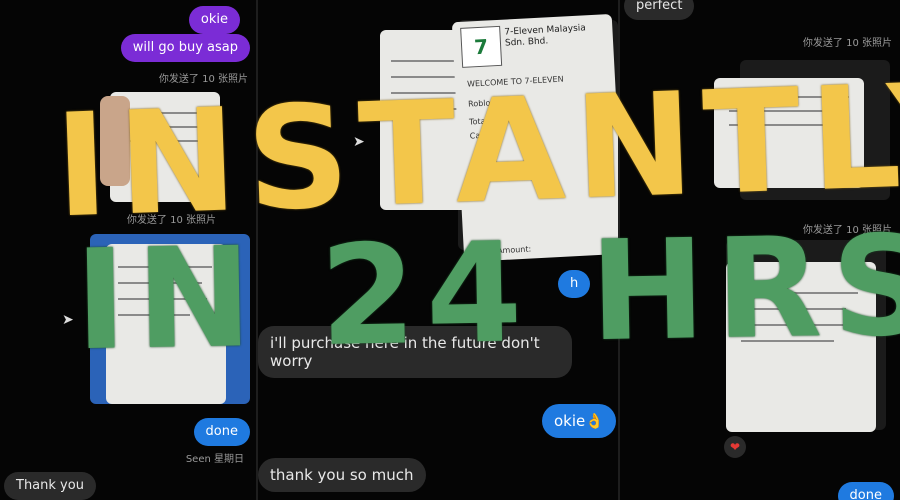 The image size is (900, 500). Describe the element at coordinates (481, 46) in the screenshot. I see `store-logo-icon: 7` at that location.